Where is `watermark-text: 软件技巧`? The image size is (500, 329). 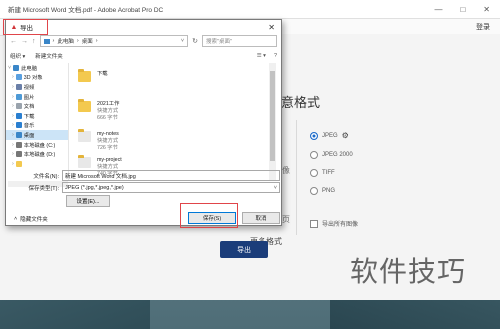 watermark-text: 软件技巧 is located at coordinates (408, 271).